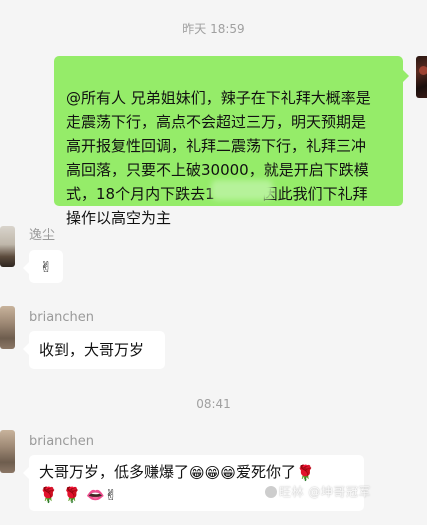  I want to click on watermark-logo-icon, so click(271, 492).